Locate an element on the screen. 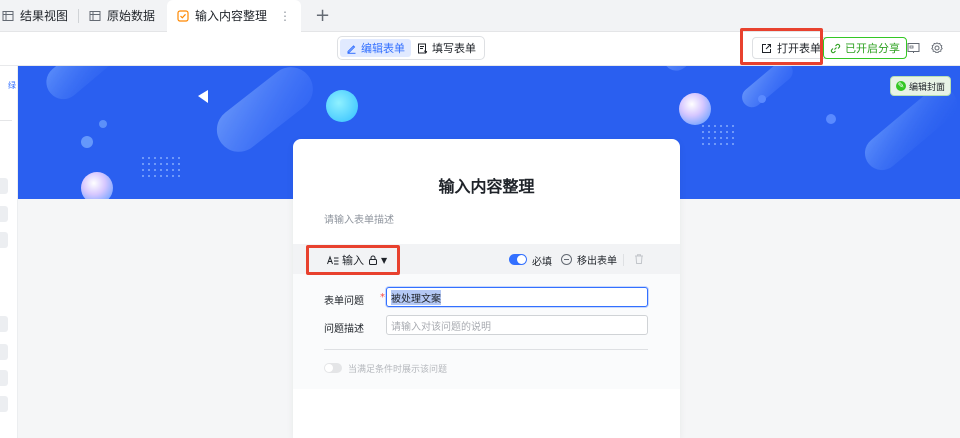 The height and width of the screenshot is (438, 960). pencil-badge-icon: ✎ is located at coordinates (901, 86).